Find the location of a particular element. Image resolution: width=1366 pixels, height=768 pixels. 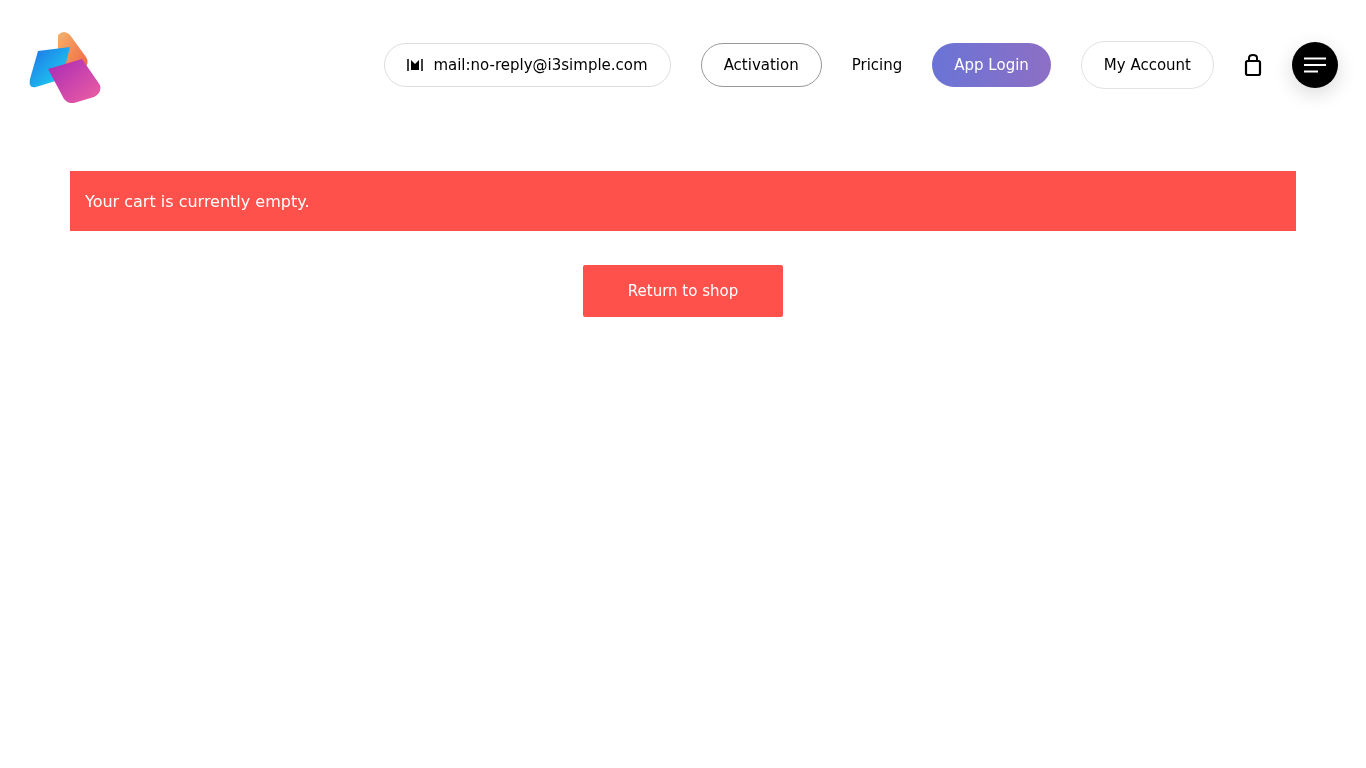

shopping-bag-icon is located at coordinates (1253, 65).